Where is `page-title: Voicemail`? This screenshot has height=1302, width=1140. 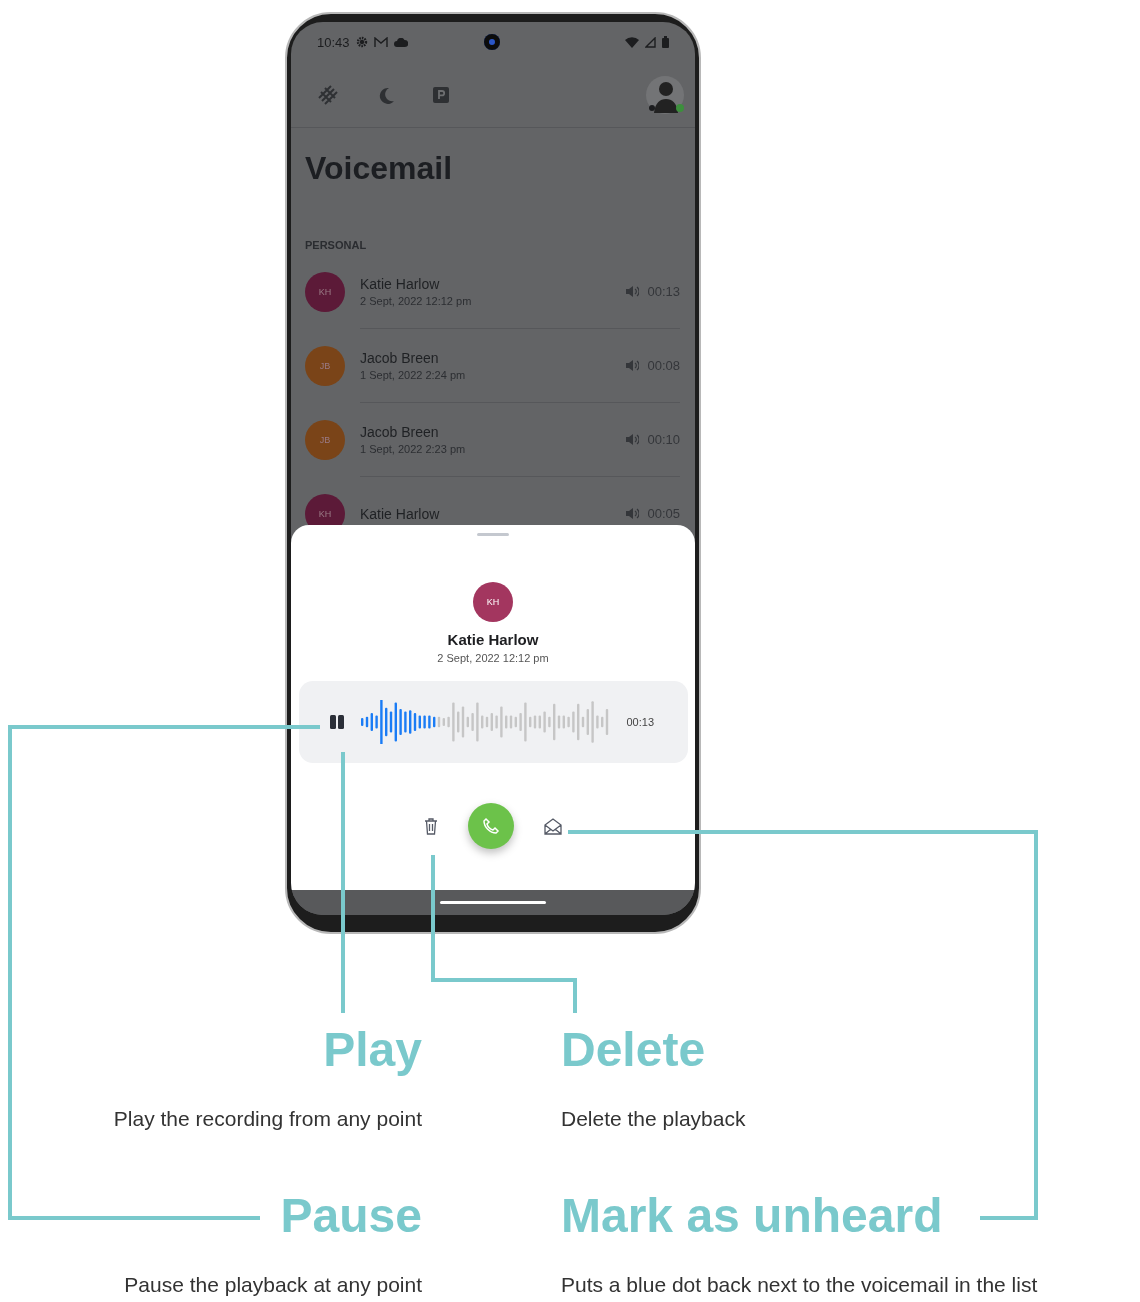 page-title: Voicemail is located at coordinates (379, 168).